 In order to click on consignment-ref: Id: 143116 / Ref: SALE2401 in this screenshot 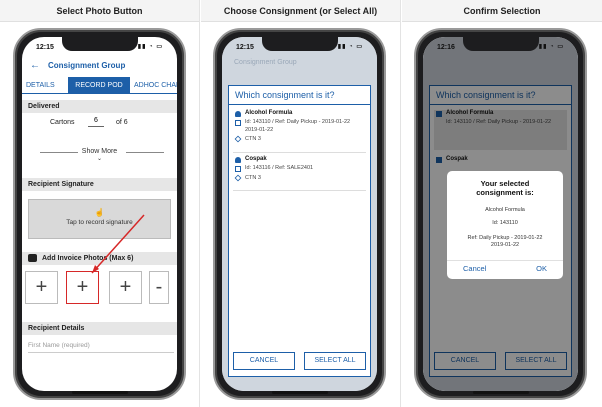, I will do `click(279, 168)`.